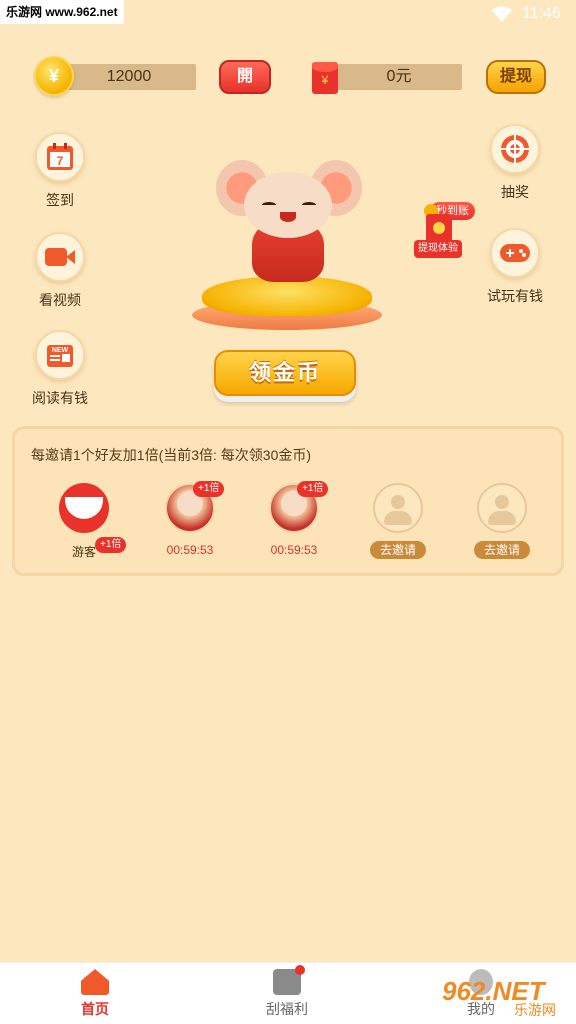 The image size is (576, 1024). What do you see at coordinates (439, 228) in the screenshot?
I see `red-envelope-icon` at bounding box center [439, 228].